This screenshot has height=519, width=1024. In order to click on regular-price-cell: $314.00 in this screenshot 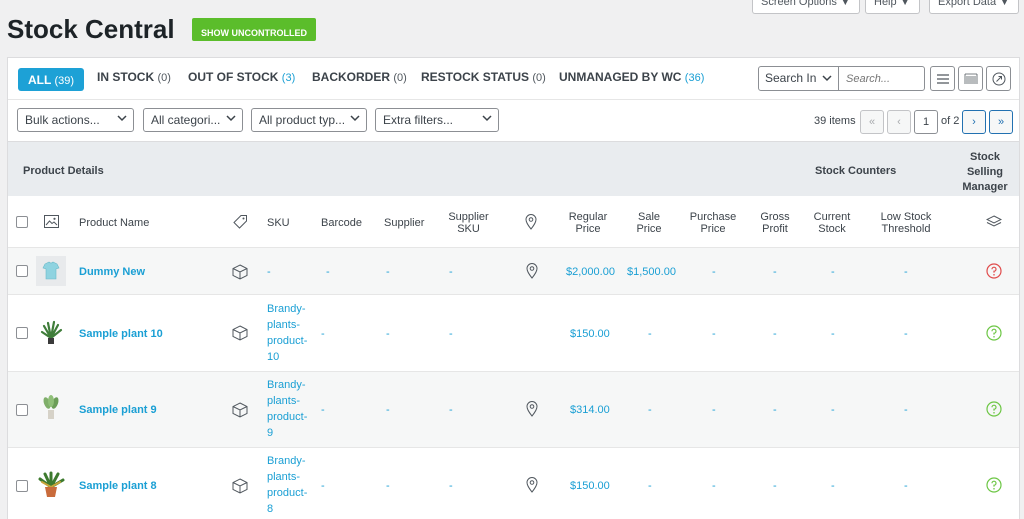, I will do `click(590, 410)`.